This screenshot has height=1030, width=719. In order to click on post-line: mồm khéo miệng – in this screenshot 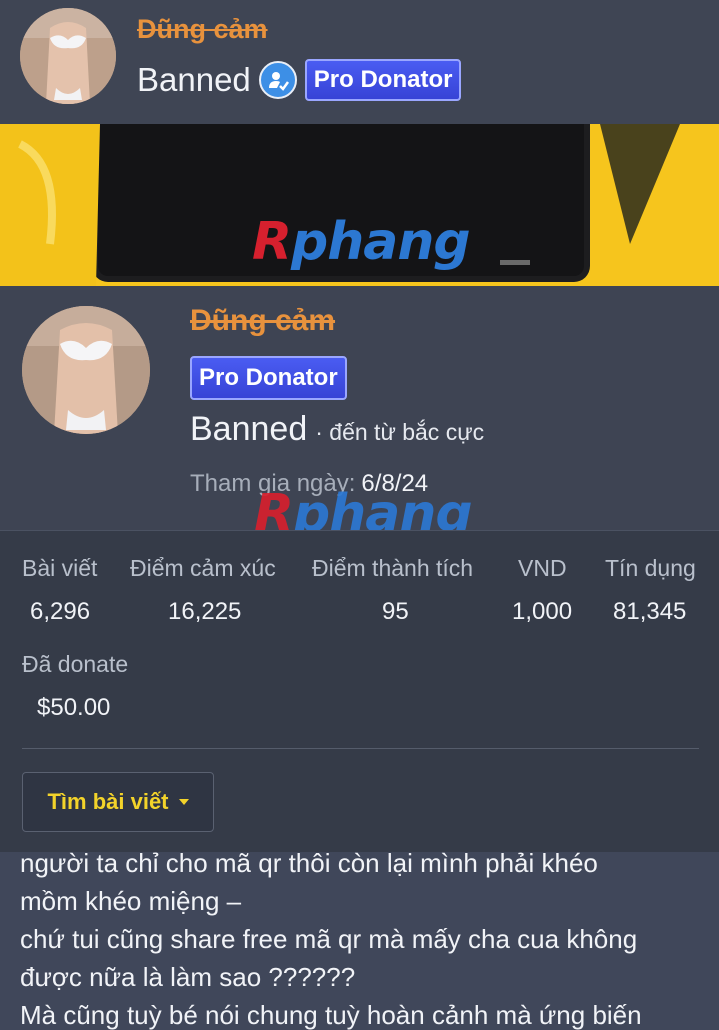, I will do `click(131, 901)`.